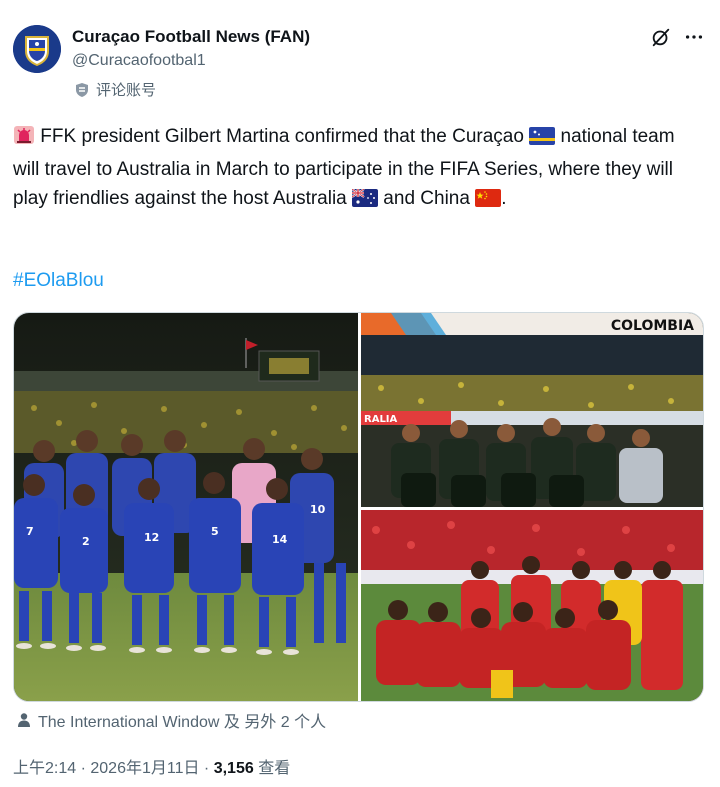 The width and height of the screenshot is (720, 787). What do you see at coordinates (191, 37) in the screenshot?
I see `display-name: Curaçao Football News (FAN)` at bounding box center [191, 37].